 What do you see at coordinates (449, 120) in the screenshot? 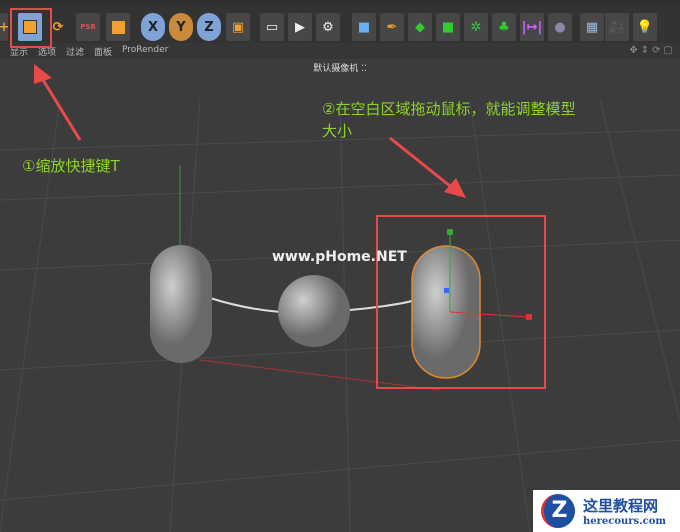
I see `annotation-step2: ②在空白区域拖动鼠标，就能调整模型 大小` at bounding box center [449, 120].